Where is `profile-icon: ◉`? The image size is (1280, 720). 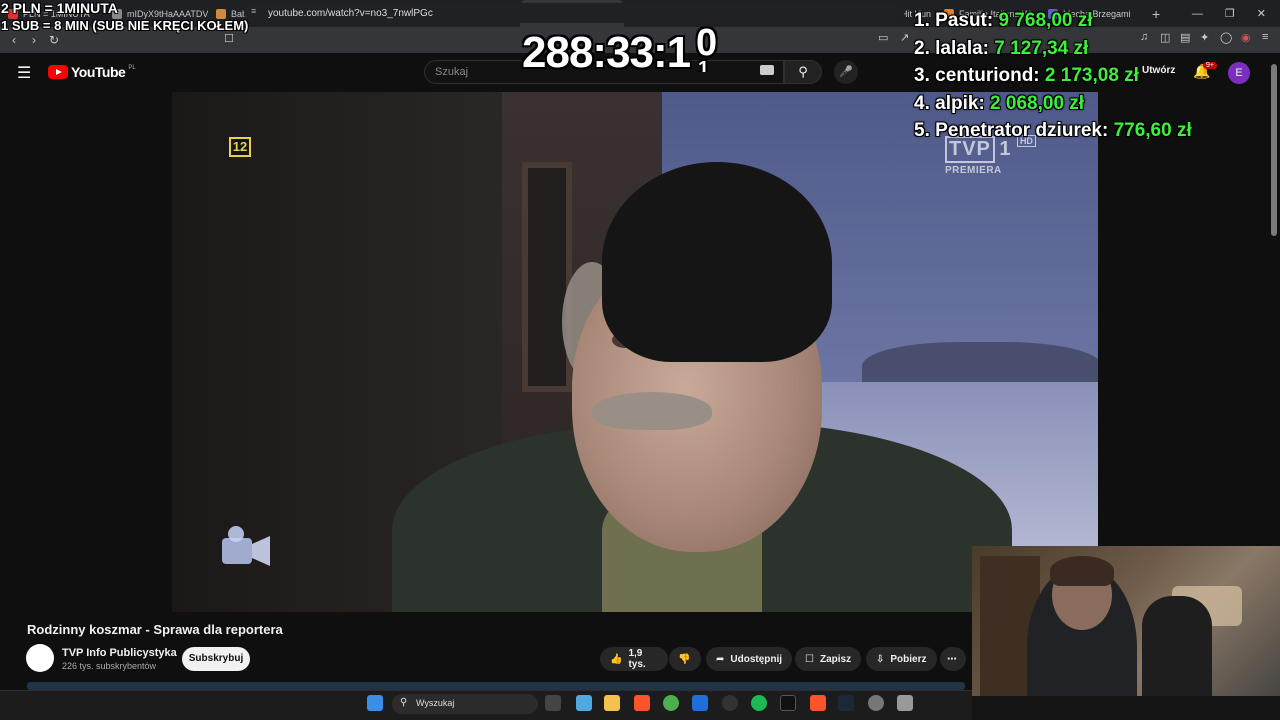 profile-icon: ◉ is located at coordinates (1246, 37).